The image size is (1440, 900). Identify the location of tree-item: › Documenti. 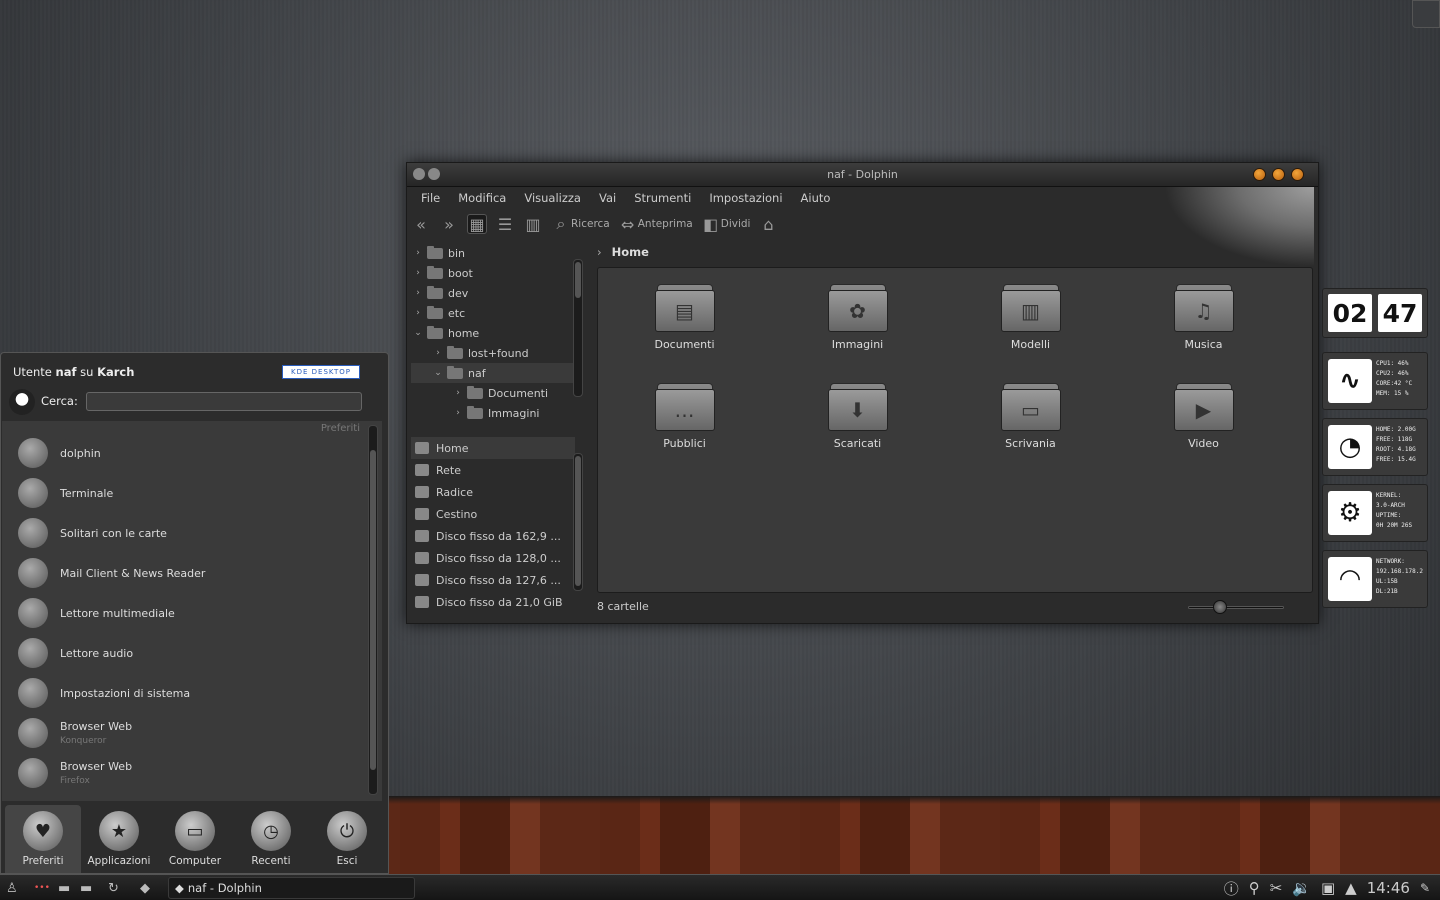
(493, 393).